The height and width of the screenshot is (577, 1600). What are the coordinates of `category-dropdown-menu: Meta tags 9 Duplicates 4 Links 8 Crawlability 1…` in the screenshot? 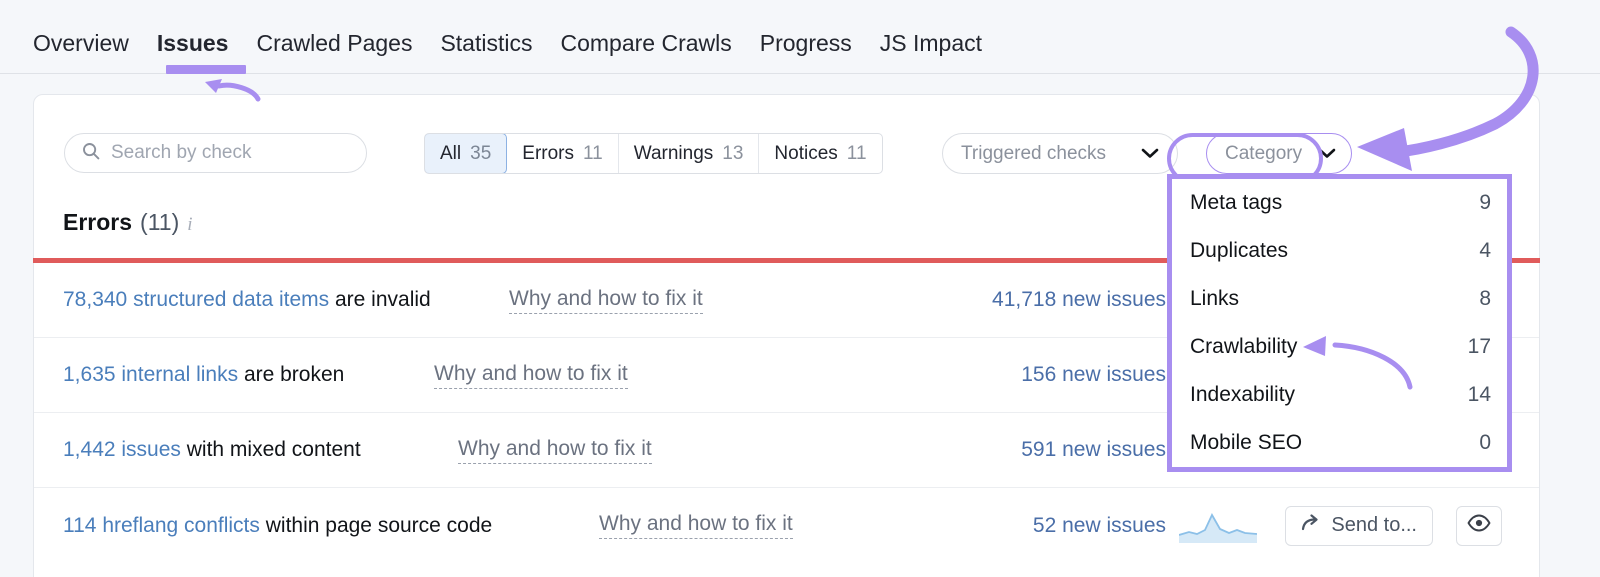 It's located at (1339, 323).